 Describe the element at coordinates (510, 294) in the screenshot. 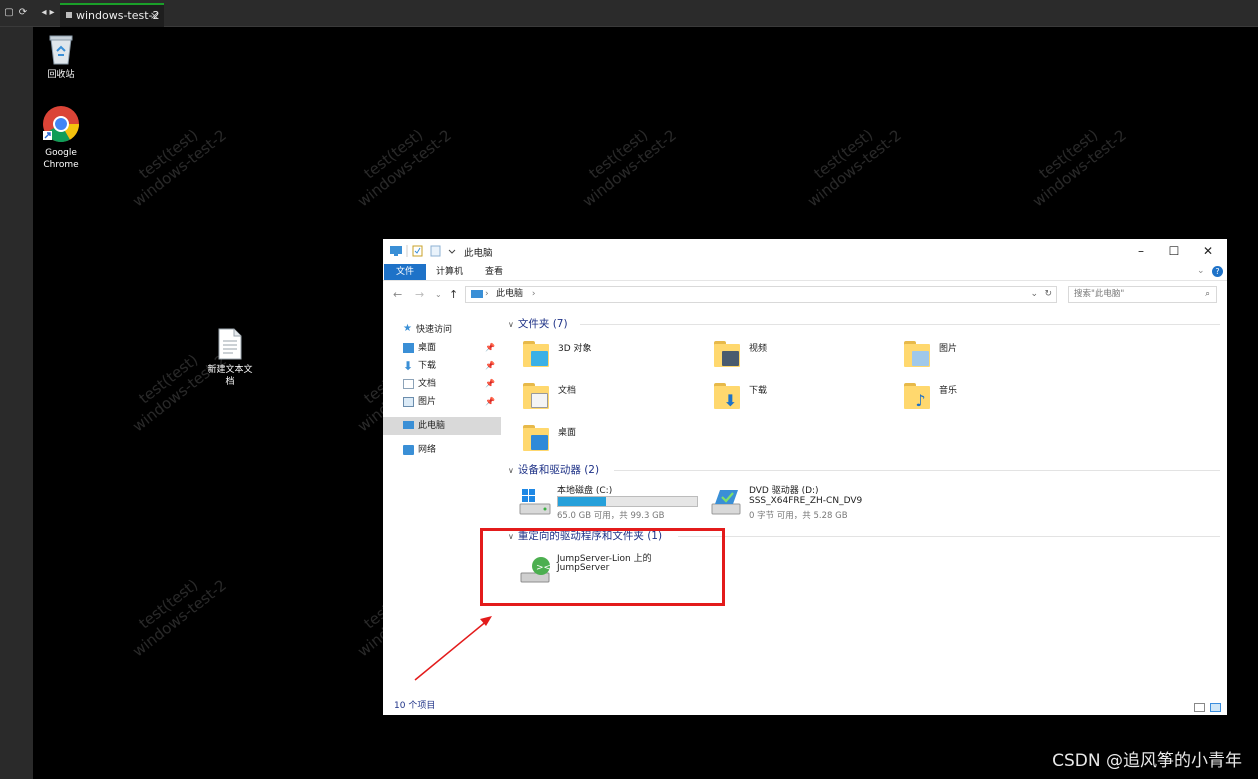

I see `breadcrumb: 此电脑` at that location.